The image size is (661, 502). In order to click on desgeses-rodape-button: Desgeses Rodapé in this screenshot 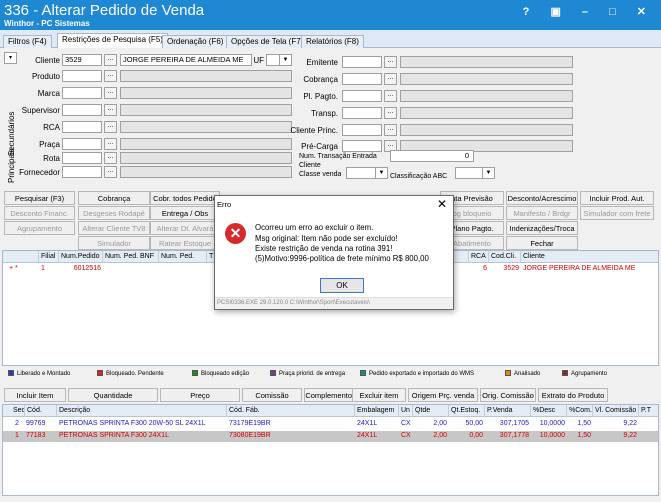, I will do `click(114, 213)`.